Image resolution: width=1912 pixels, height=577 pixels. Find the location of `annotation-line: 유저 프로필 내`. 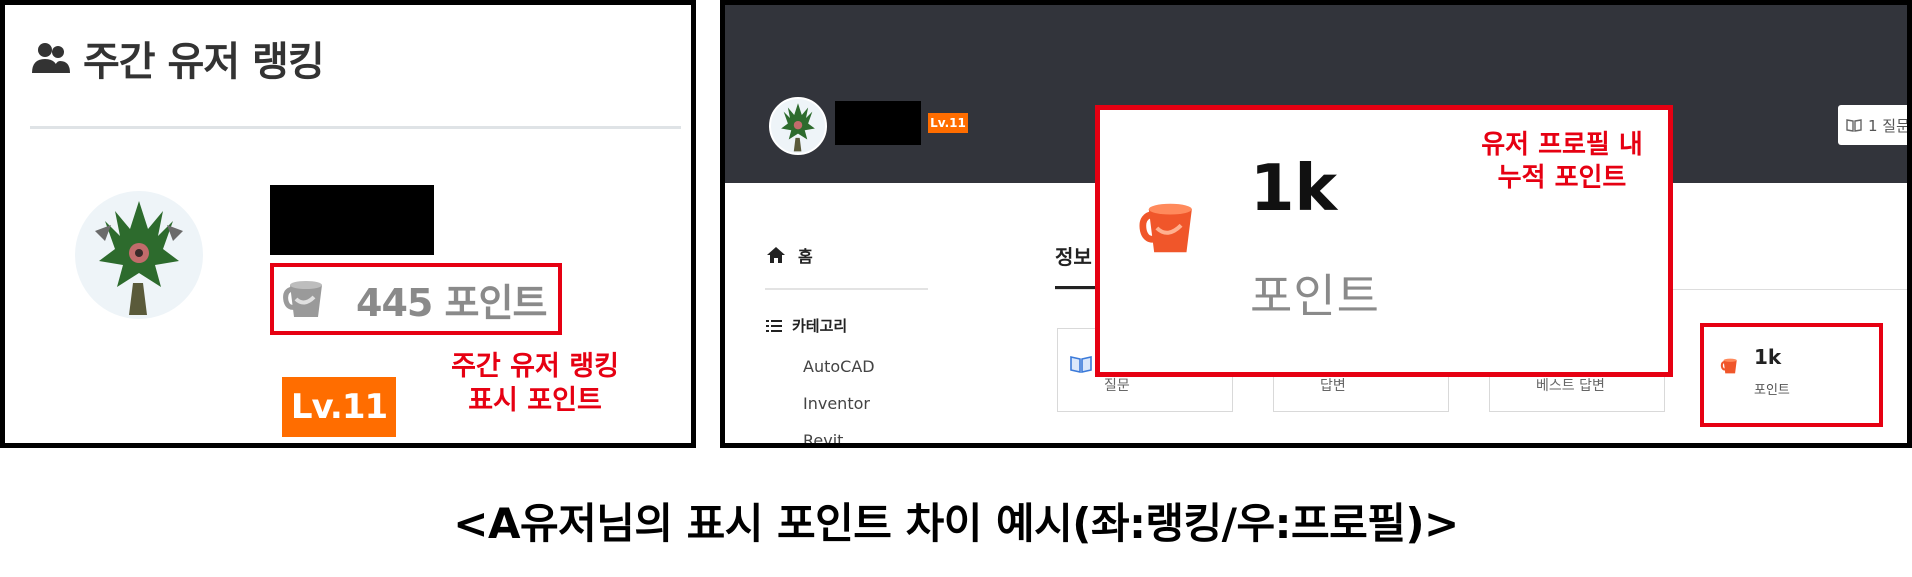

annotation-line: 유저 프로필 내 is located at coordinates (1562, 145).